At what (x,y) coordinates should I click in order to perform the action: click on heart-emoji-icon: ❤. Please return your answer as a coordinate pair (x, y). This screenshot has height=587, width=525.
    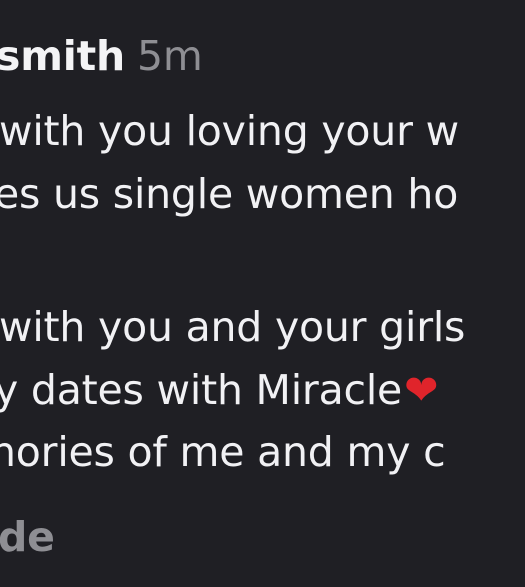
    Looking at the image, I should click on (421, 390).